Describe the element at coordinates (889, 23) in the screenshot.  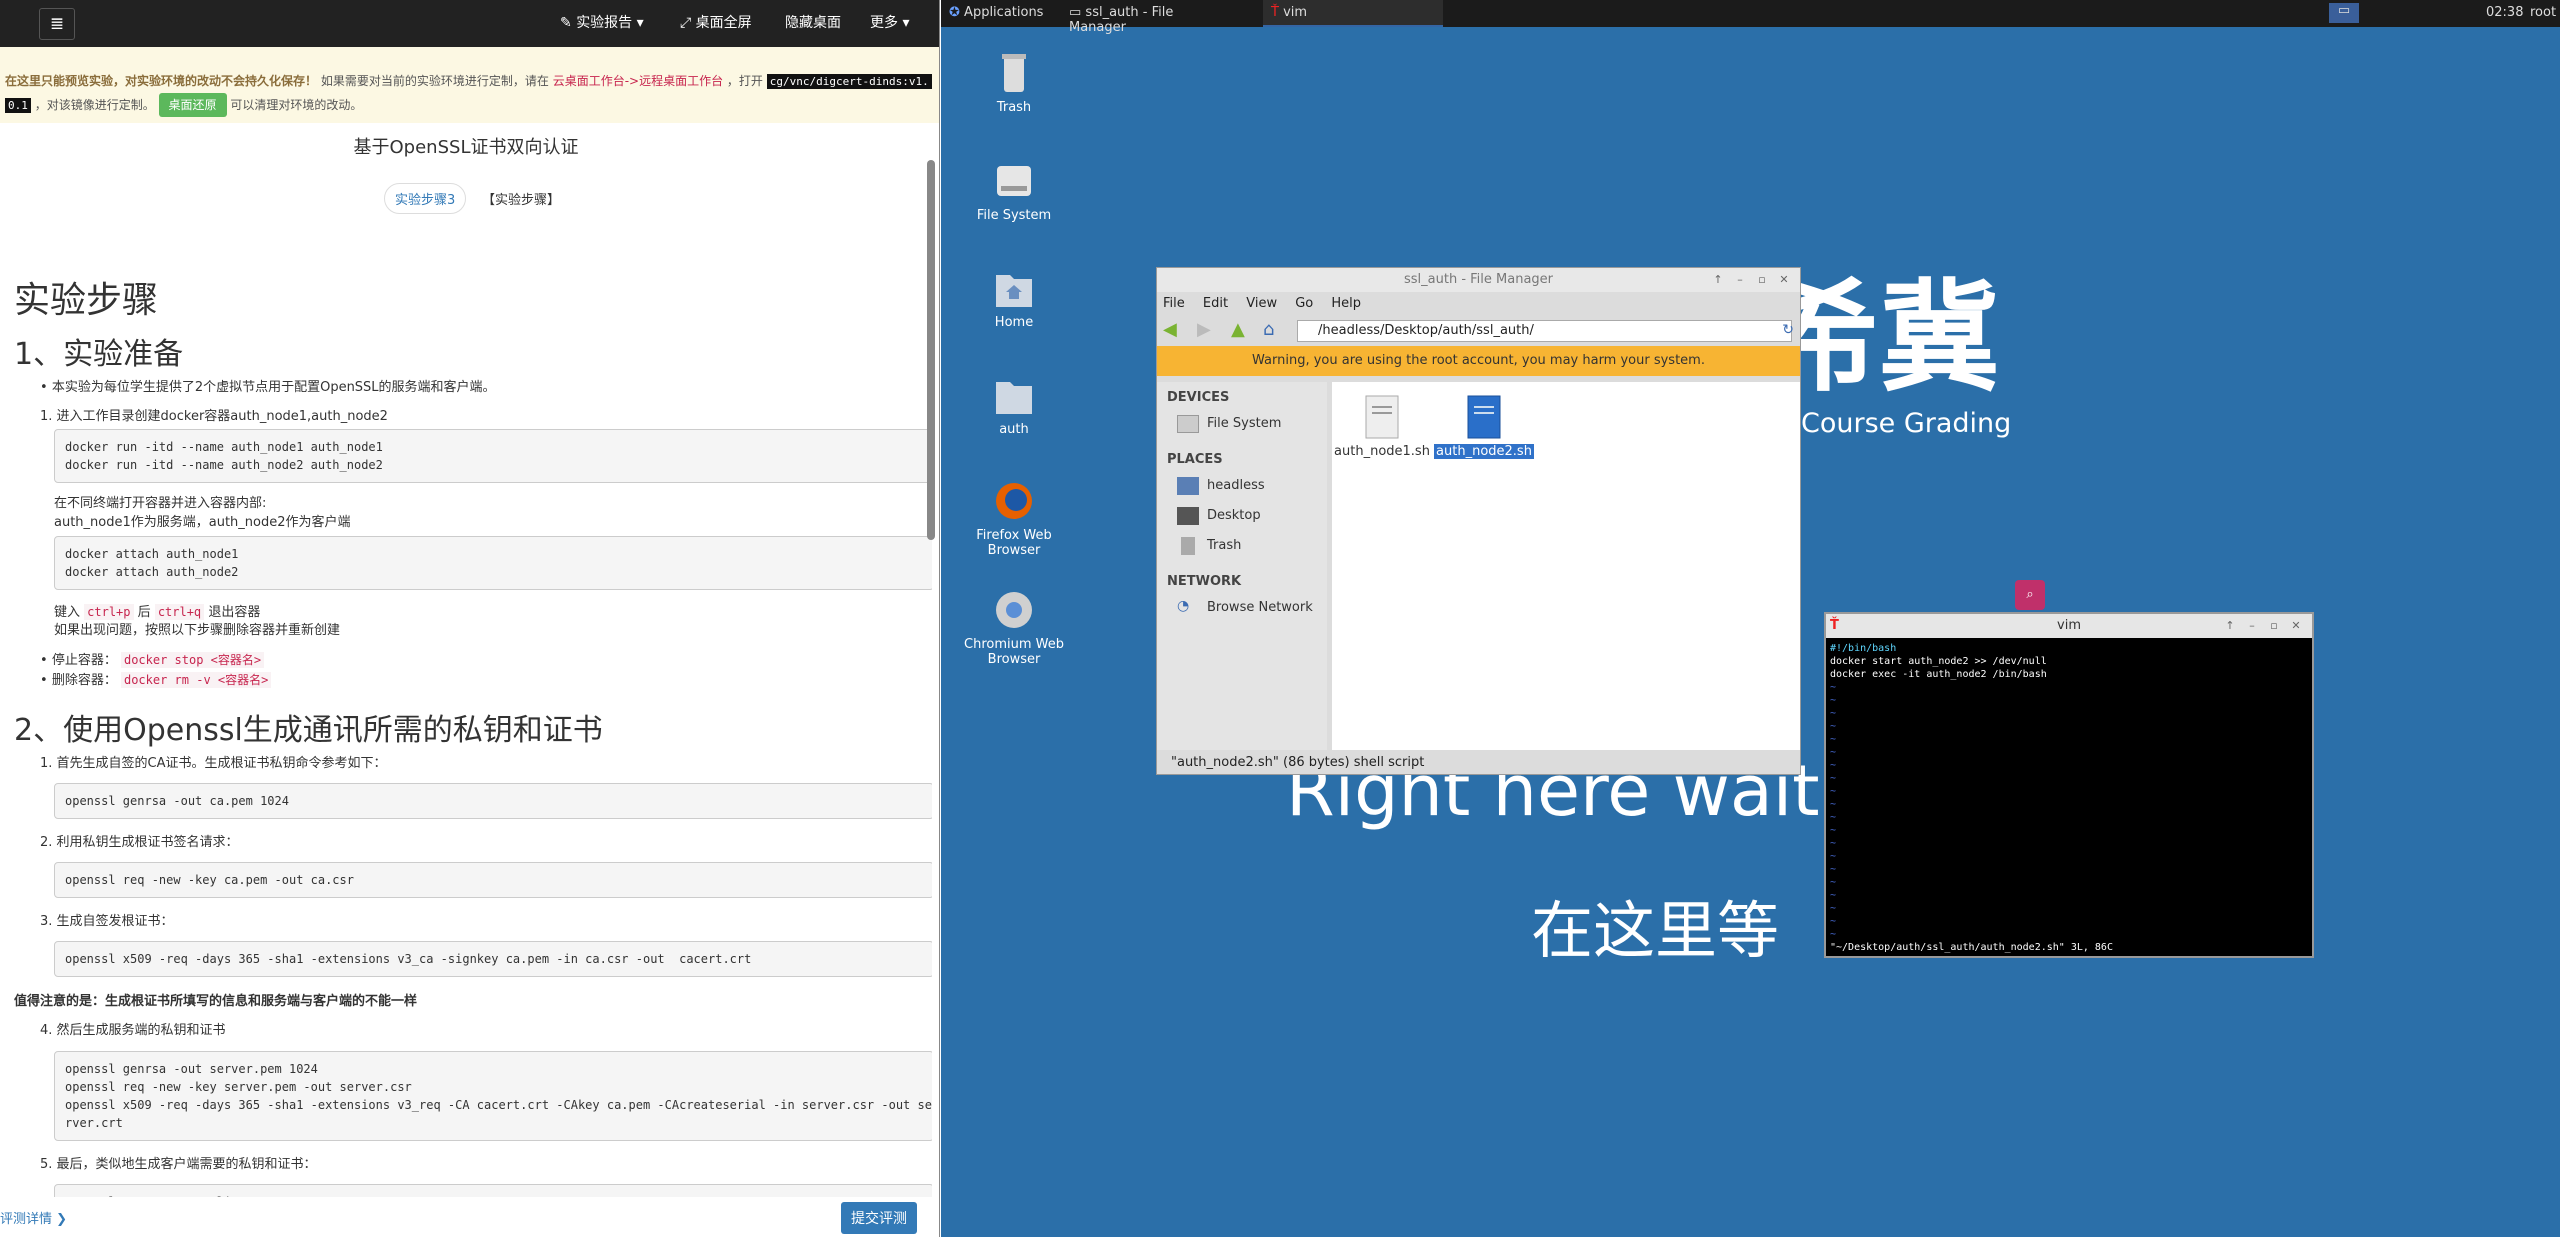
I see `more-menu: 更多 ▾` at that location.